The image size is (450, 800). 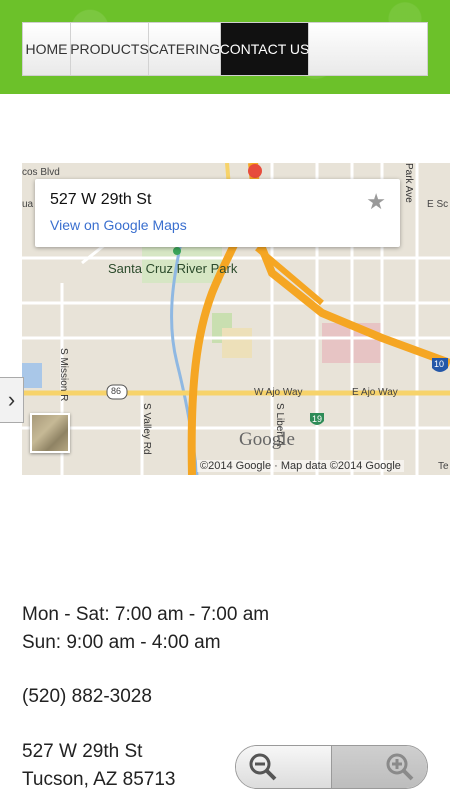 What do you see at coordinates (50, 433) in the screenshot?
I see `satellite-thumbnail` at bounding box center [50, 433].